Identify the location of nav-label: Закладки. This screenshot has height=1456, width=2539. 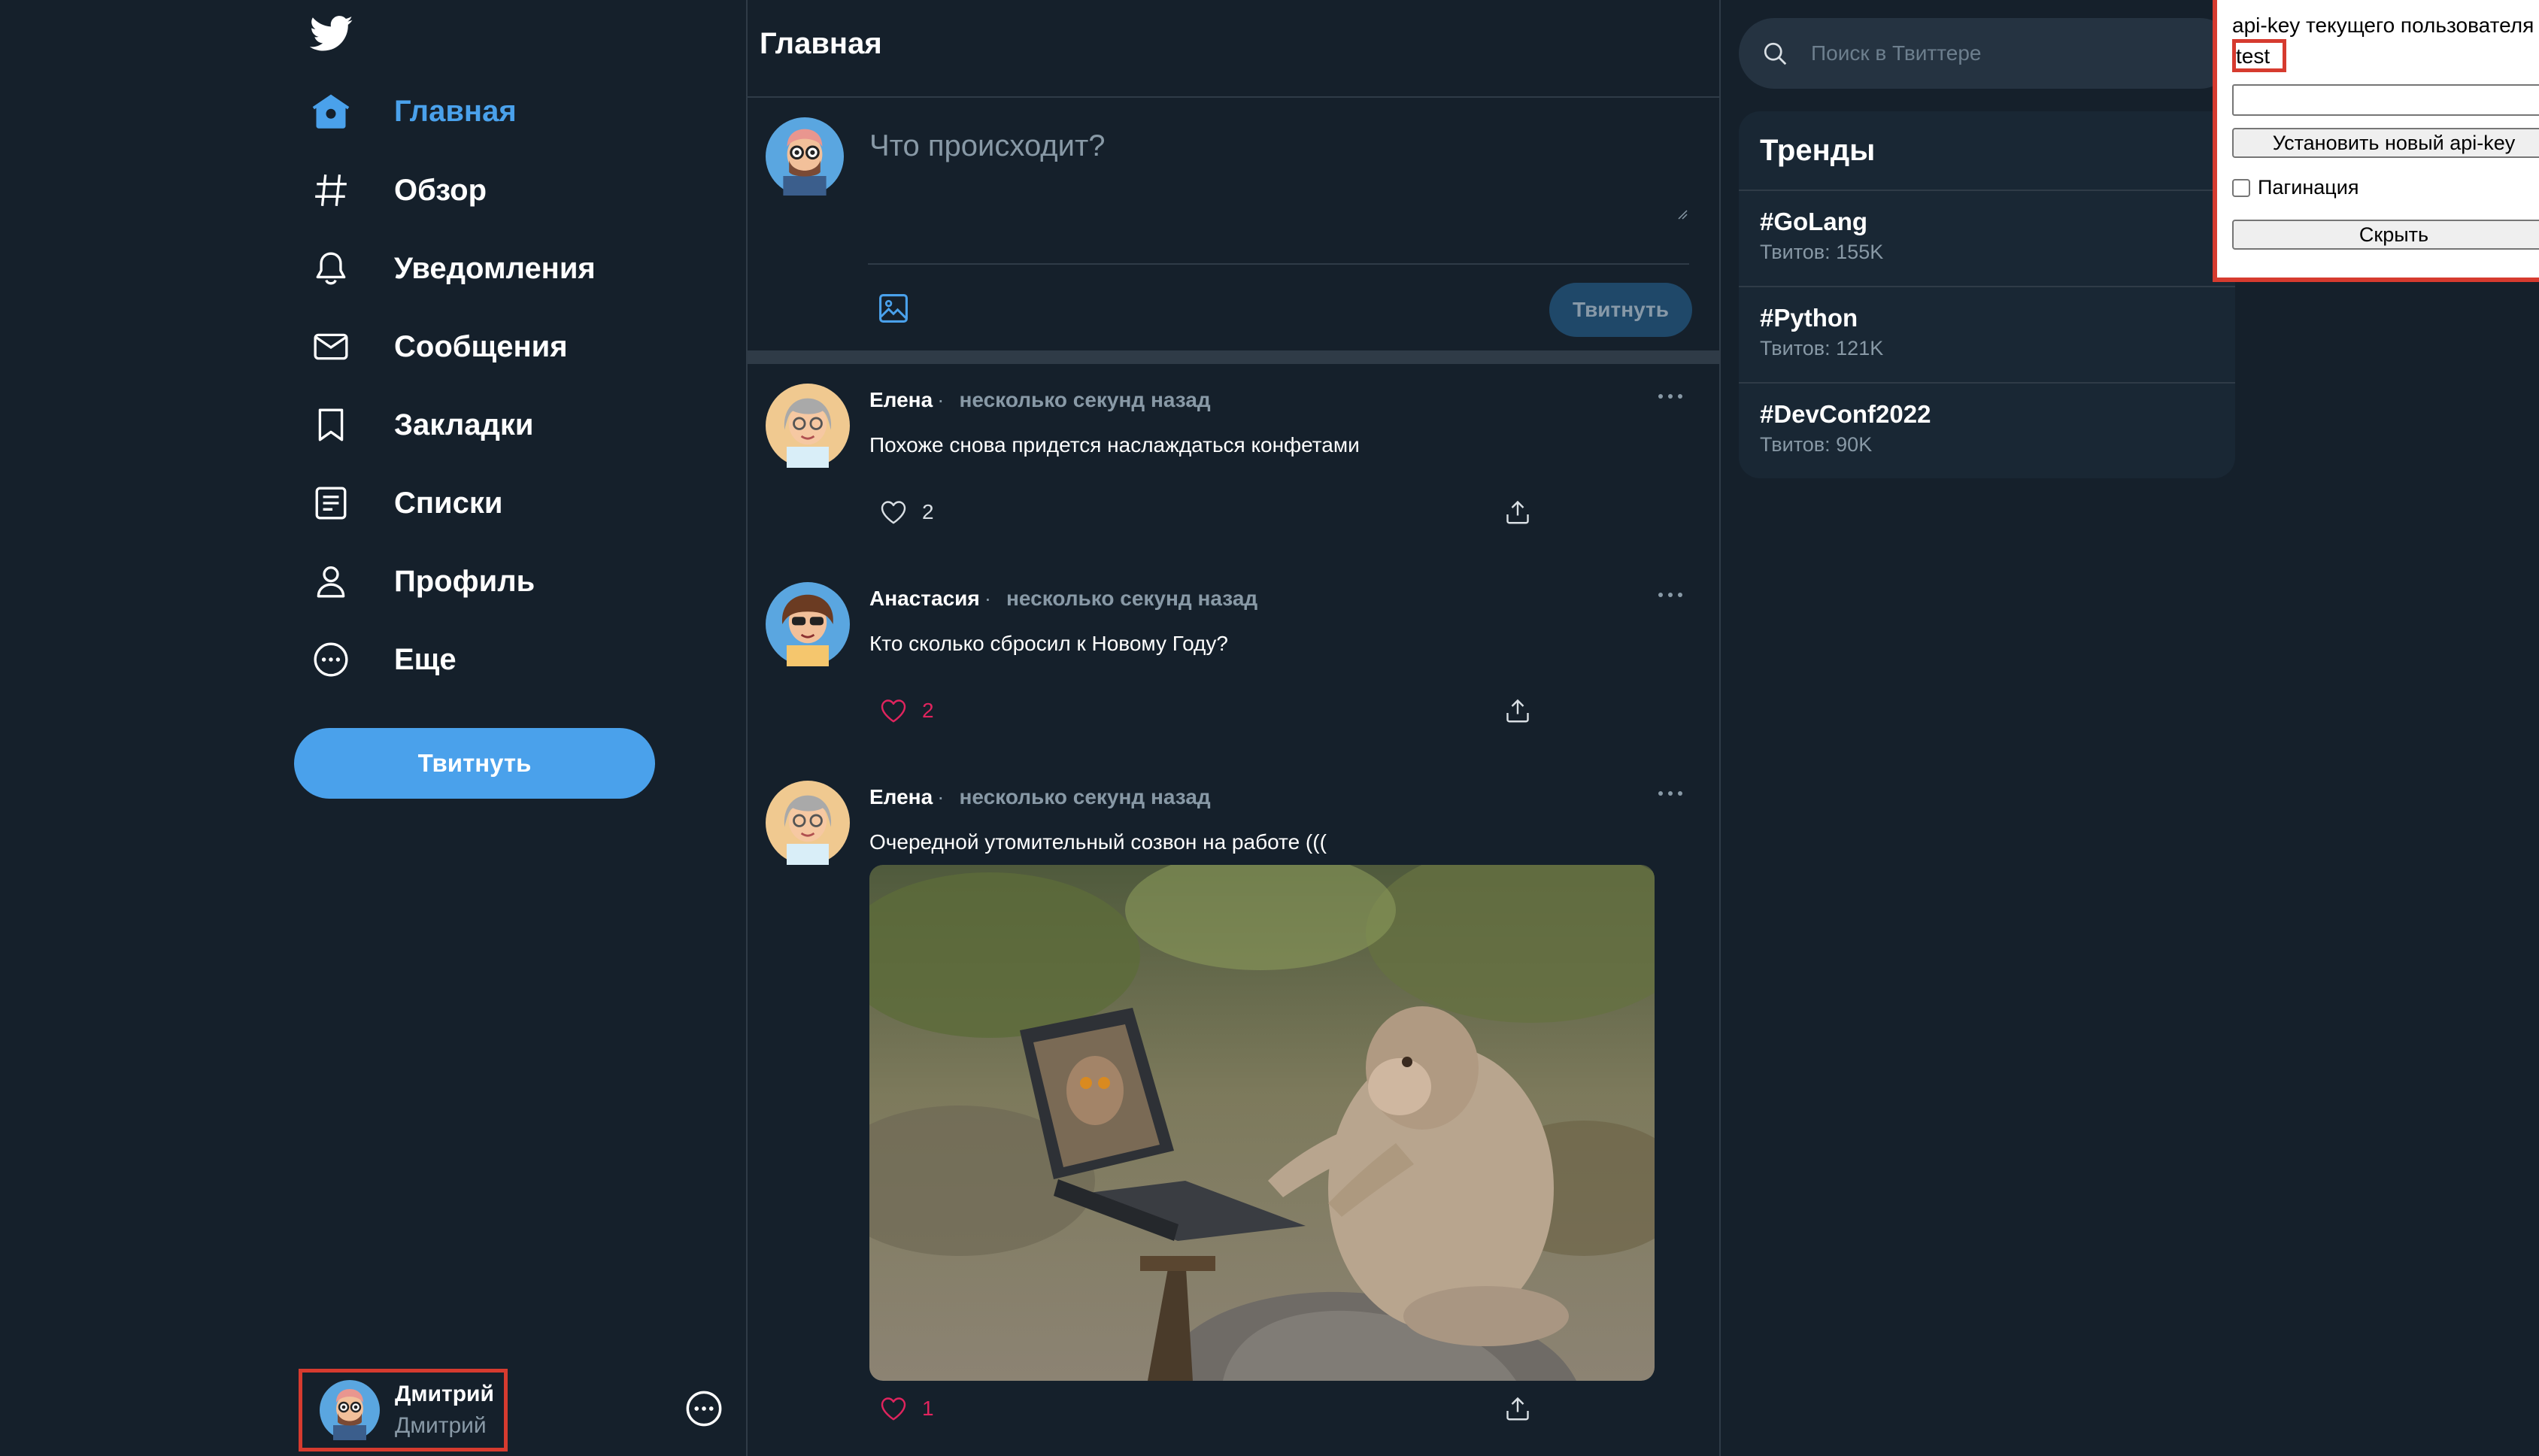
(464, 425).